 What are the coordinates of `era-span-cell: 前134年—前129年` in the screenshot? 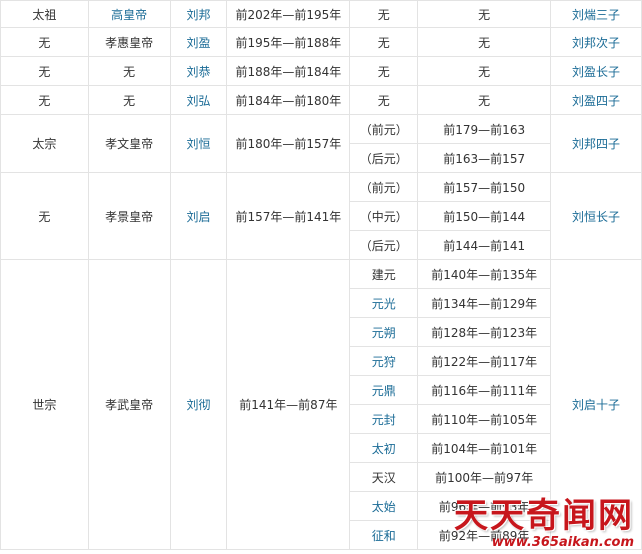 It's located at (484, 303).